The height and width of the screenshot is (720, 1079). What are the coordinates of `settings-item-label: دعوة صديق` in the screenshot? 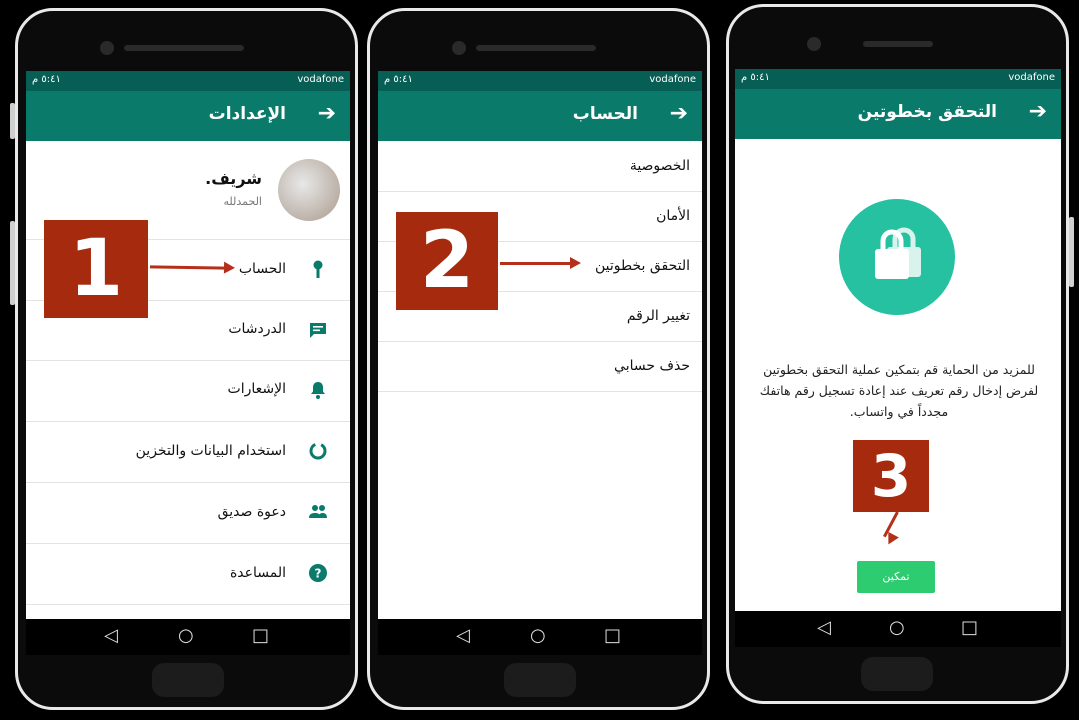 It's located at (251, 512).